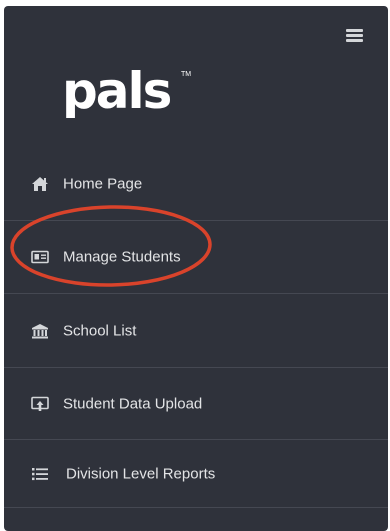 The image size is (390, 531). I want to click on institution-icon, so click(40, 330).